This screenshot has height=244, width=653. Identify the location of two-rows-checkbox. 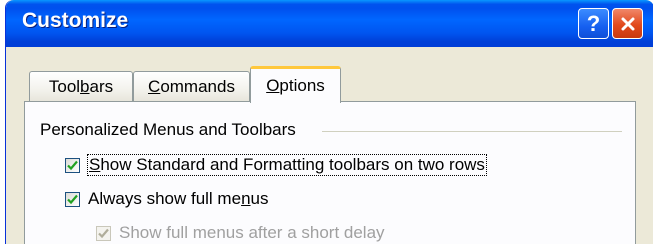
(72, 165).